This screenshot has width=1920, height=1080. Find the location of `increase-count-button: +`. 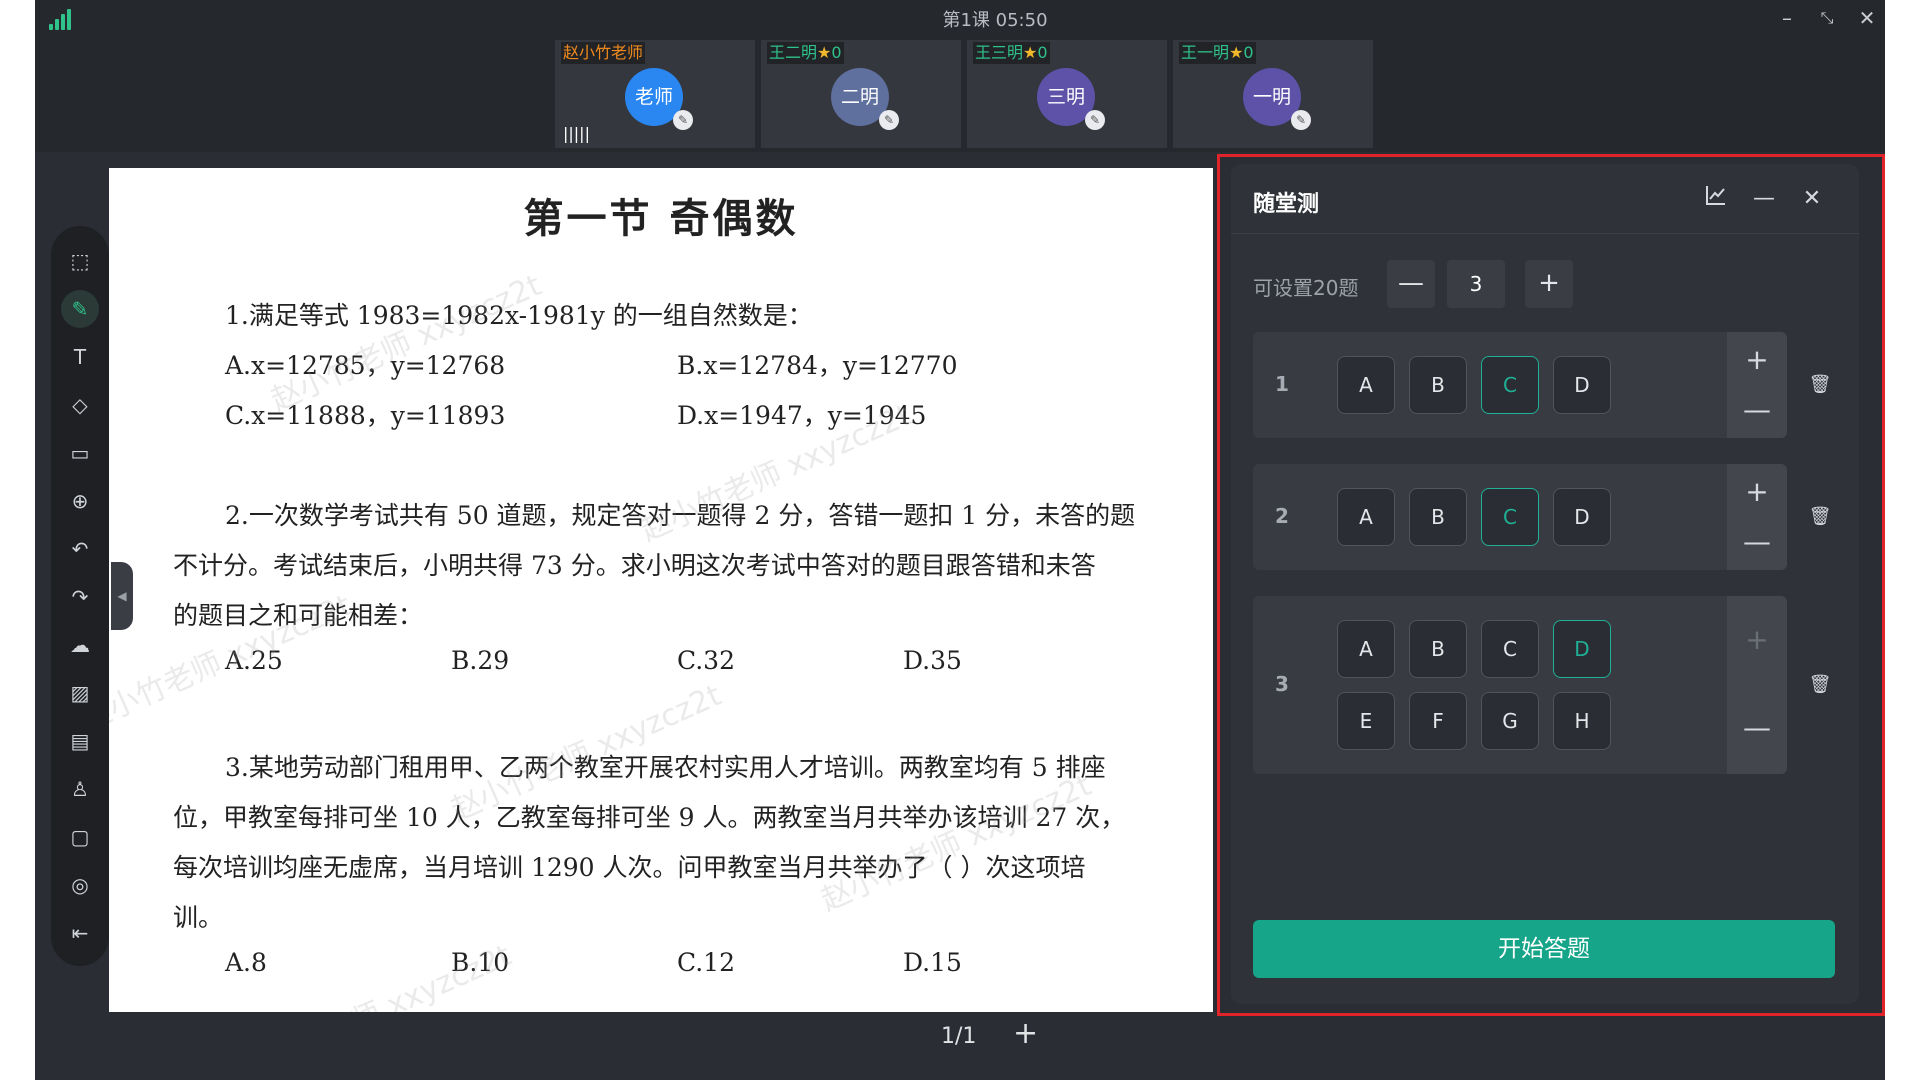

increase-count-button: + is located at coordinates (1549, 284).